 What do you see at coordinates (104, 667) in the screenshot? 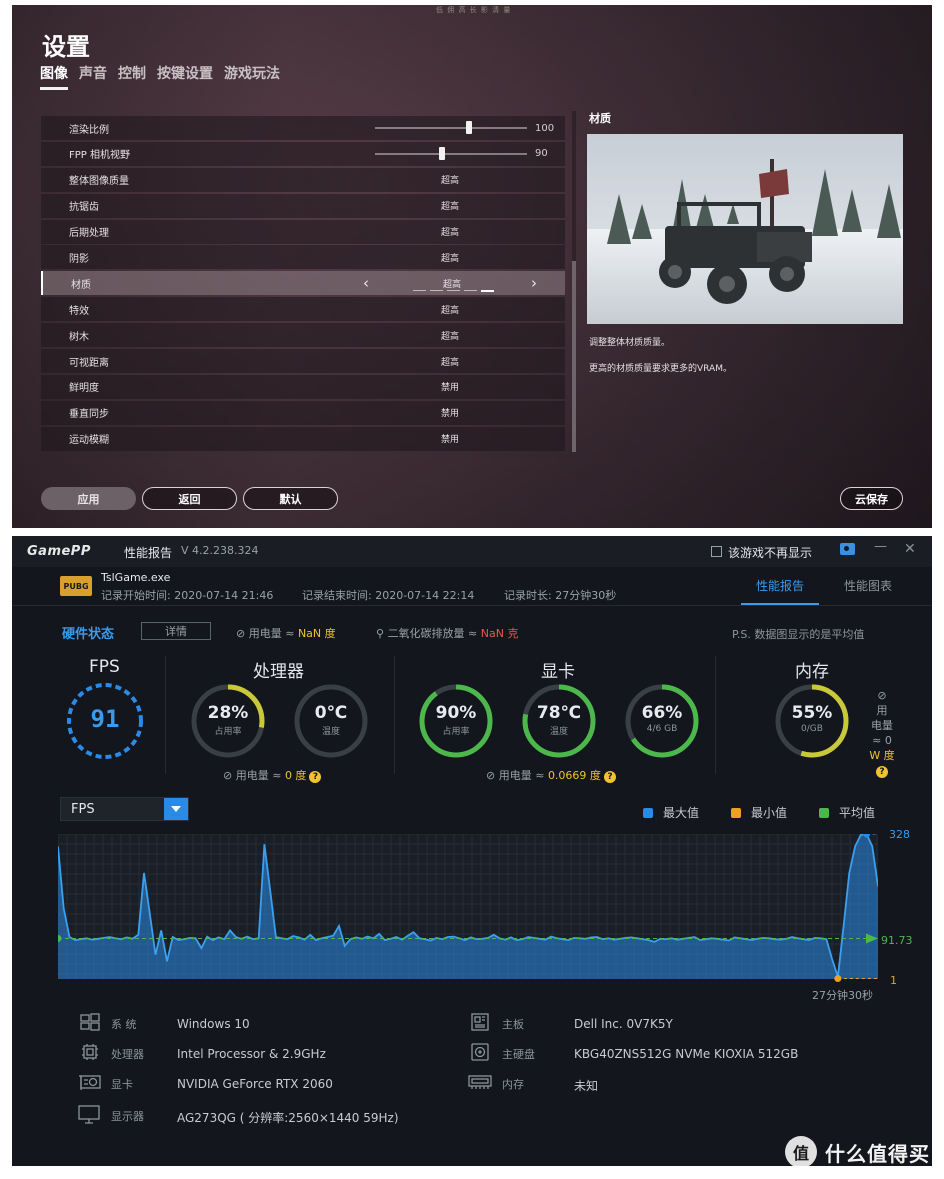
I see `fps-title: FPS` at bounding box center [104, 667].